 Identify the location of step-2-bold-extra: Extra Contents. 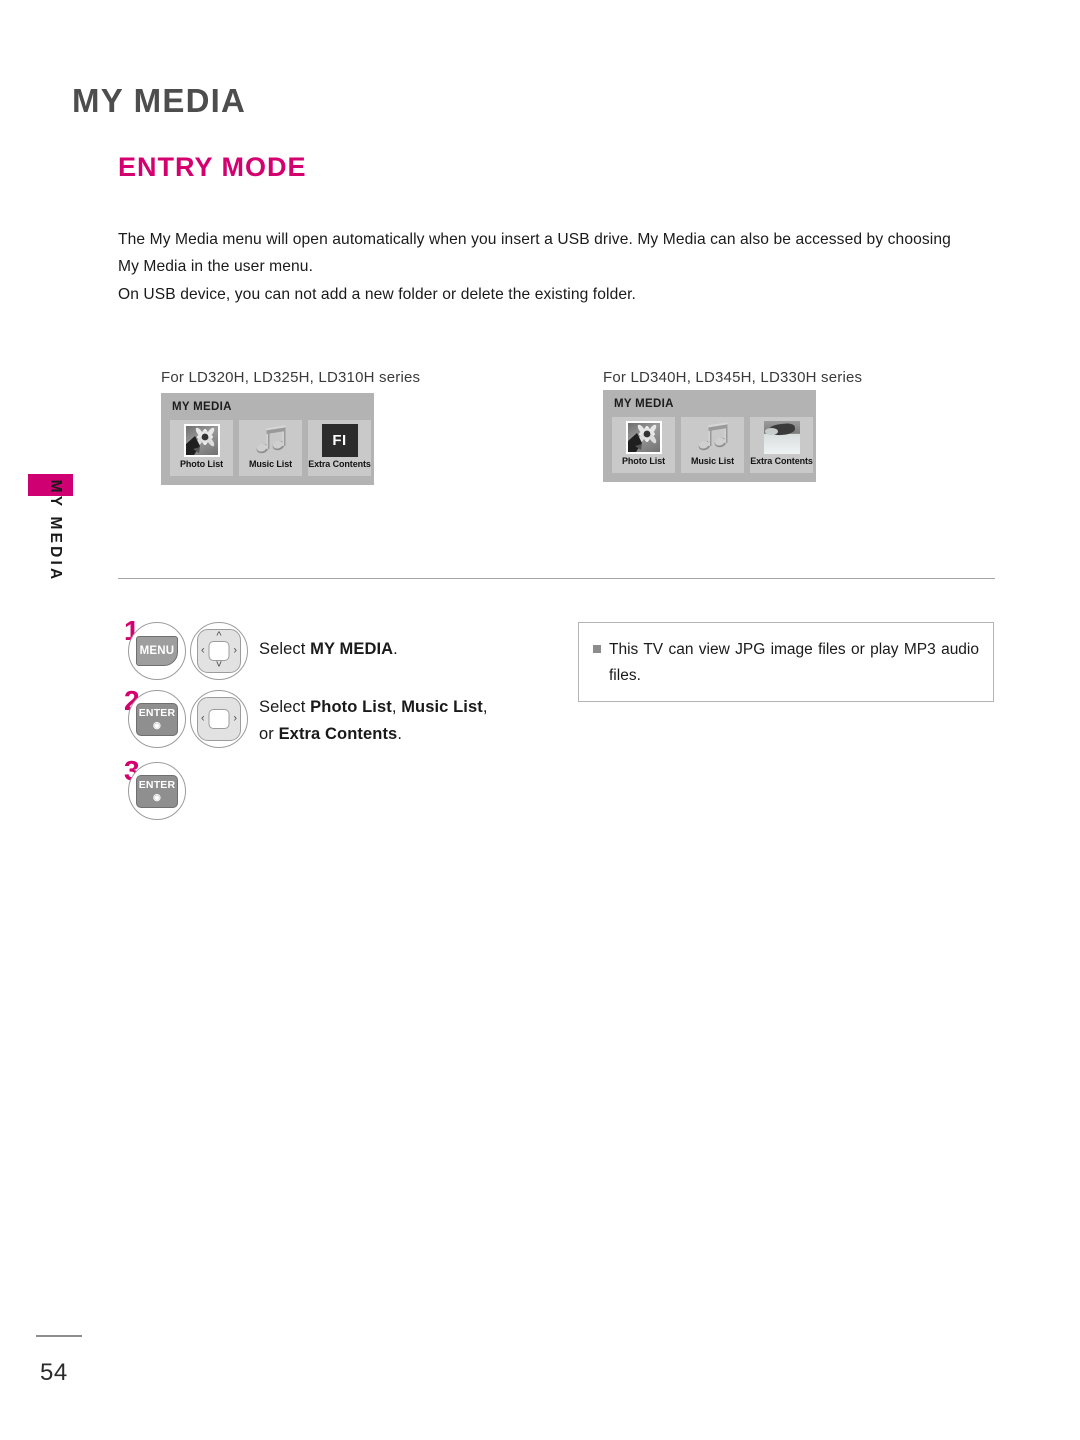
(338, 734).